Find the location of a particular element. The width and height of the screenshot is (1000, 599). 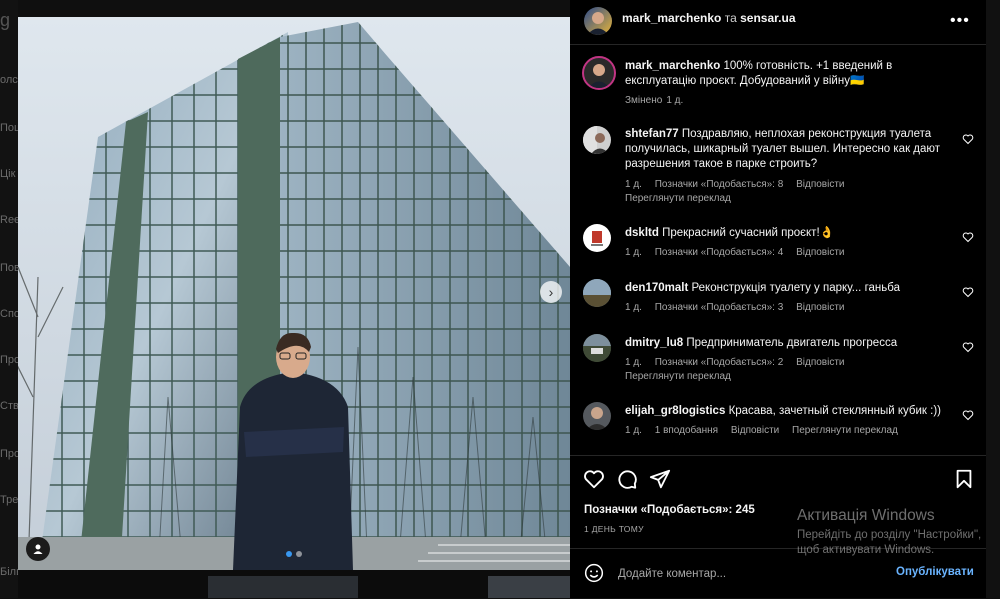

post-header: mark_marchenko та sensar.ua ••• is located at coordinates (778, 22).